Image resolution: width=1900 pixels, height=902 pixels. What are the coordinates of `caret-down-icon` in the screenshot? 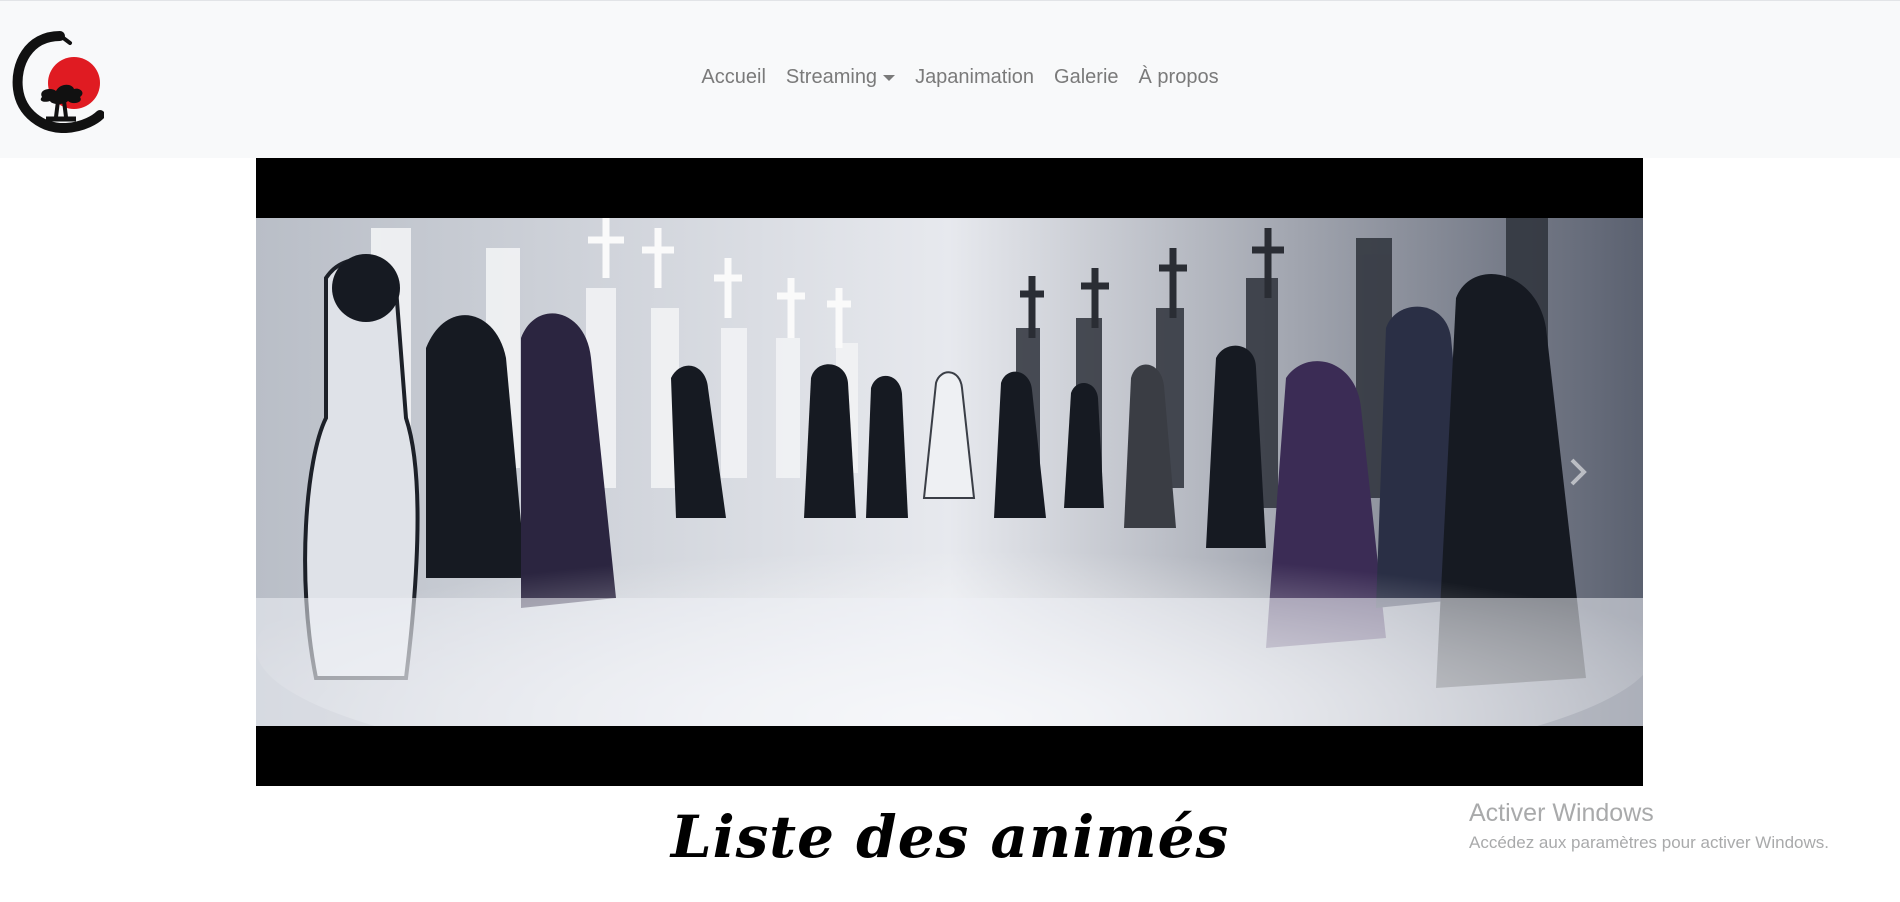 It's located at (889, 78).